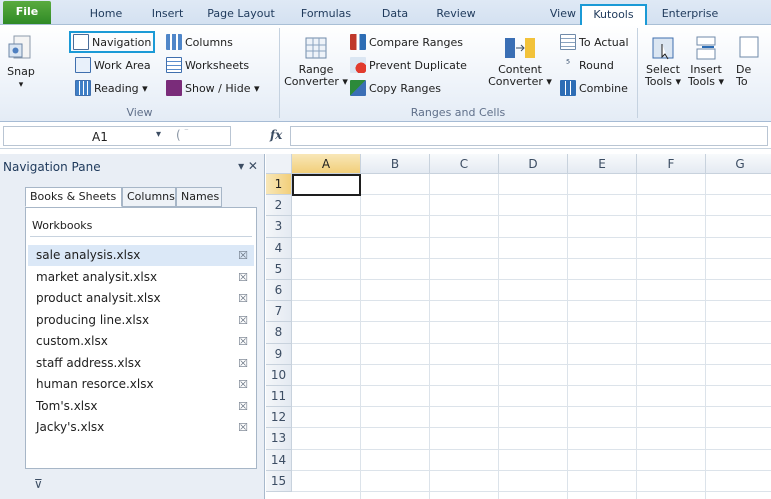 The image size is (771, 499). I want to click on active-cell-a1, so click(326, 185).